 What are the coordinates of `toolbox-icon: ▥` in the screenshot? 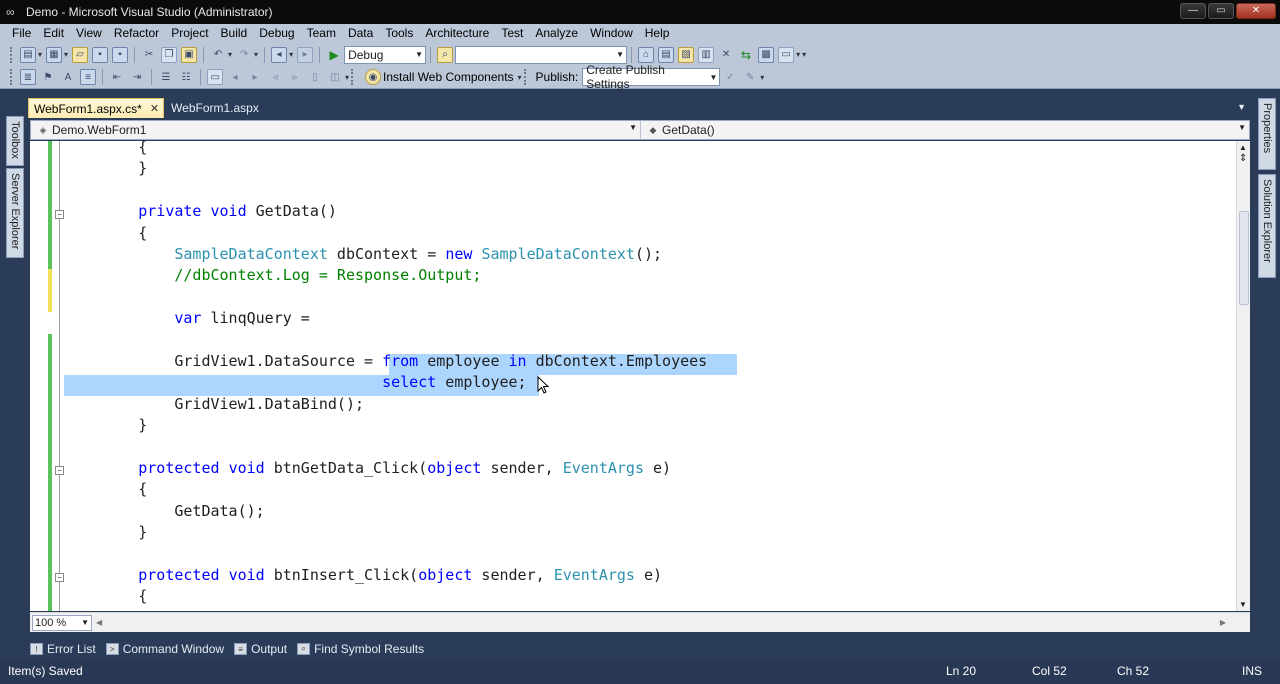 It's located at (706, 54).